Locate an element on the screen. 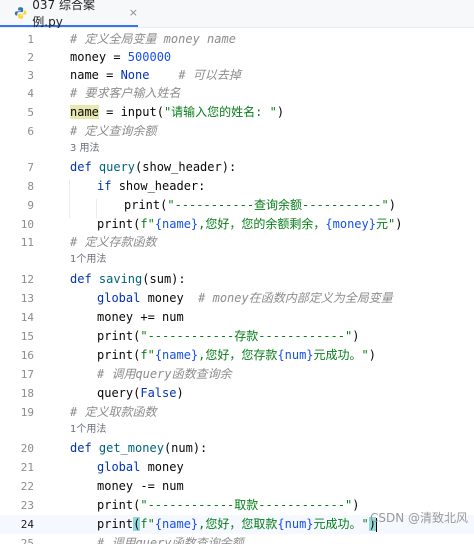 The width and height of the screenshot is (474, 544). code-line-19: 19 # 定义取款函数 is located at coordinates (237, 412).